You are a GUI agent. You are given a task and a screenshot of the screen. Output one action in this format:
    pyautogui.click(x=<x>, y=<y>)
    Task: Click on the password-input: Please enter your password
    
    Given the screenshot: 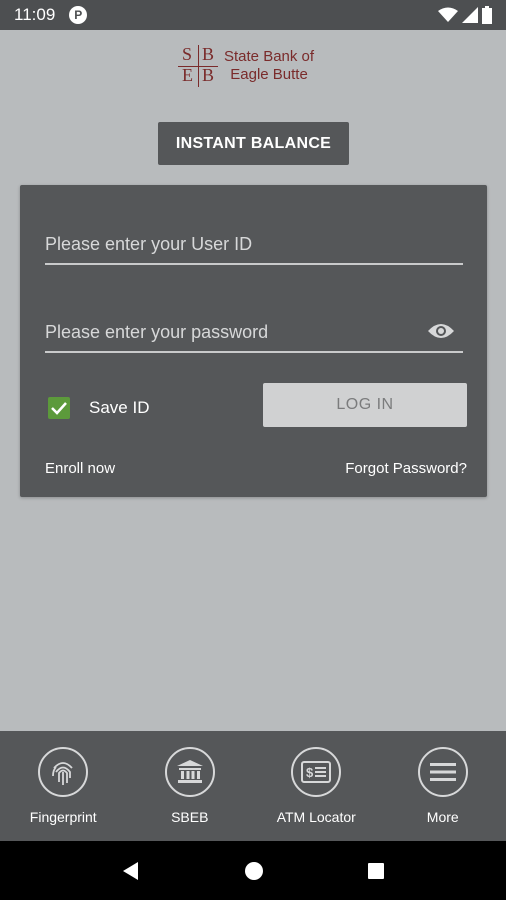 What is the action you would take?
    pyautogui.click(x=254, y=333)
    